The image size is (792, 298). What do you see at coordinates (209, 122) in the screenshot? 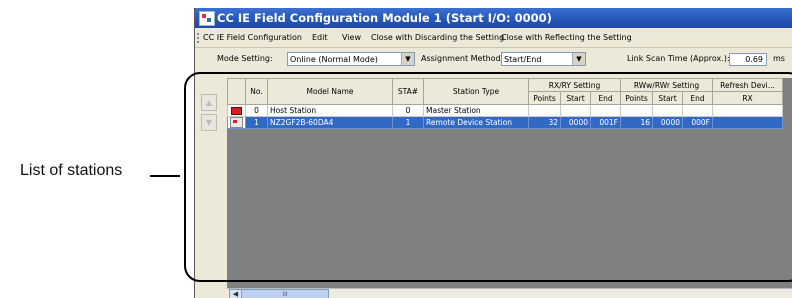
I see `move-down-button: ▼` at bounding box center [209, 122].